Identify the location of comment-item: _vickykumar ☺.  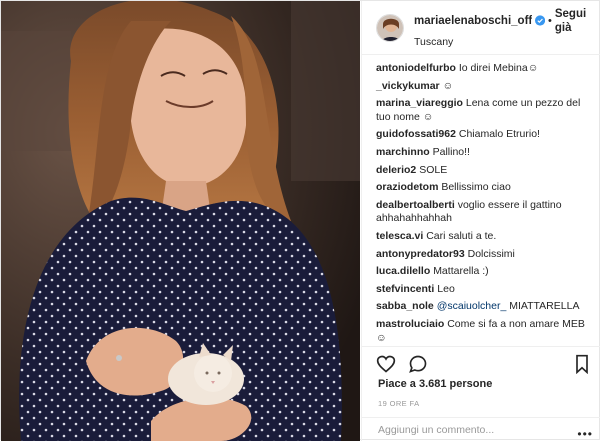
(482, 87).